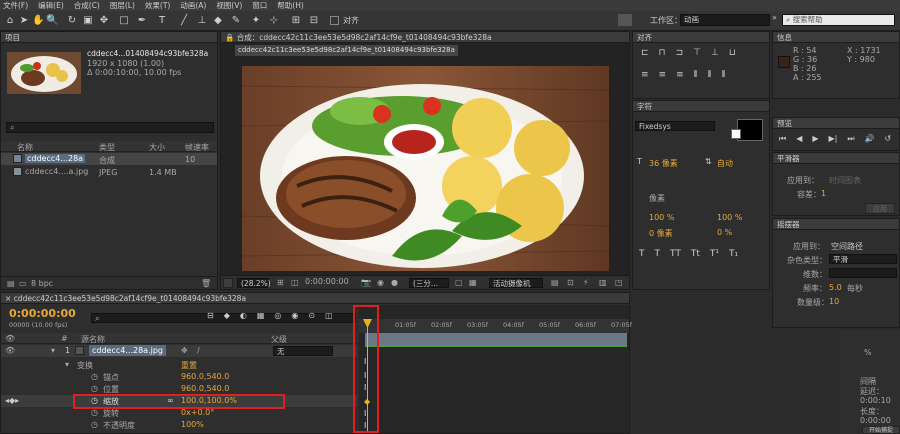 This screenshot has height=434, width=900. I want to click on rect-mask-tool-icon: □, so click(124, 20).